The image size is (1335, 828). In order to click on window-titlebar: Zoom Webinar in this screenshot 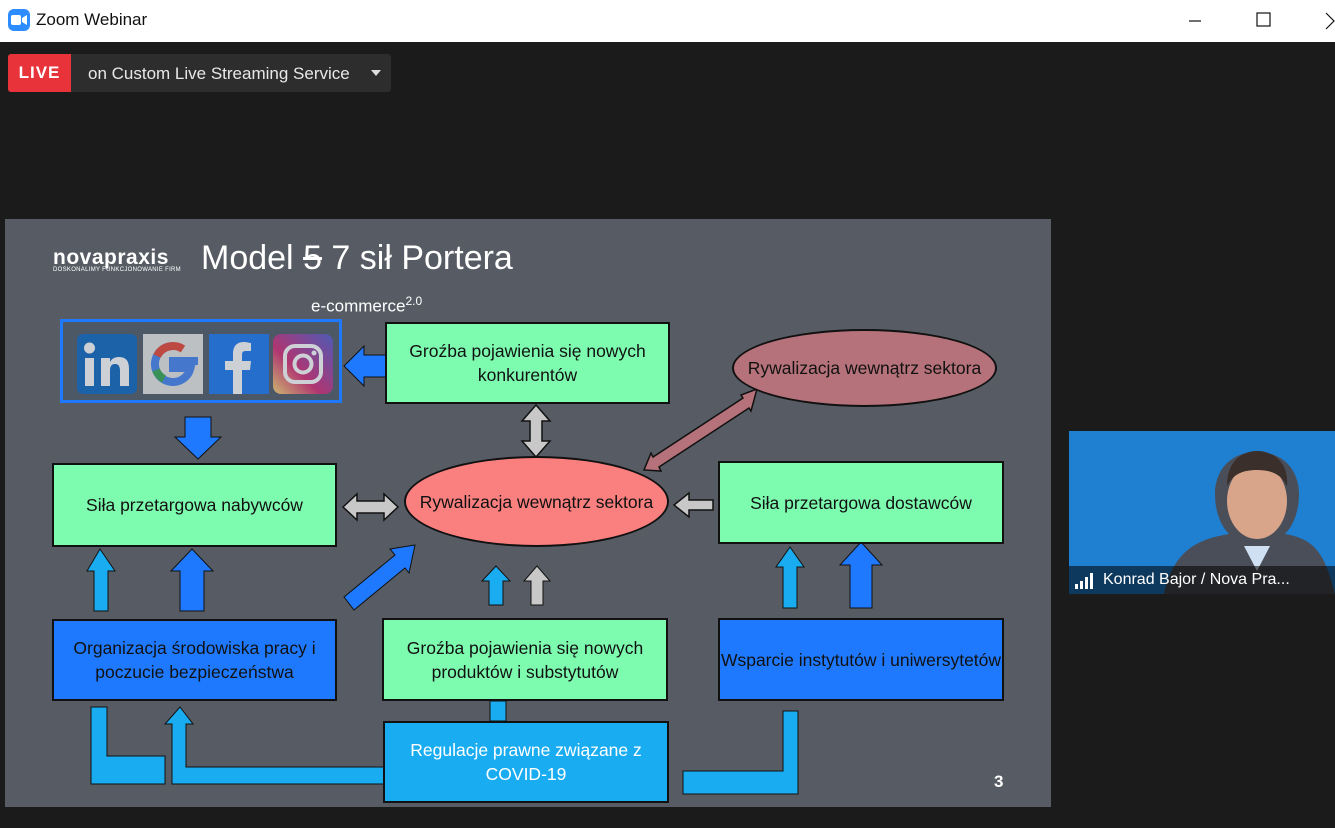, I will do `click(667, 21)`.